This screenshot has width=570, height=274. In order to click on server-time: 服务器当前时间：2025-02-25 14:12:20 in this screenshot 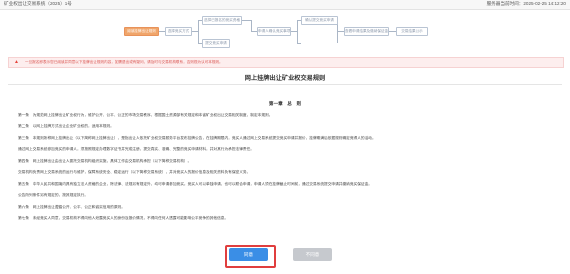, I will do `click(526, 3)`.